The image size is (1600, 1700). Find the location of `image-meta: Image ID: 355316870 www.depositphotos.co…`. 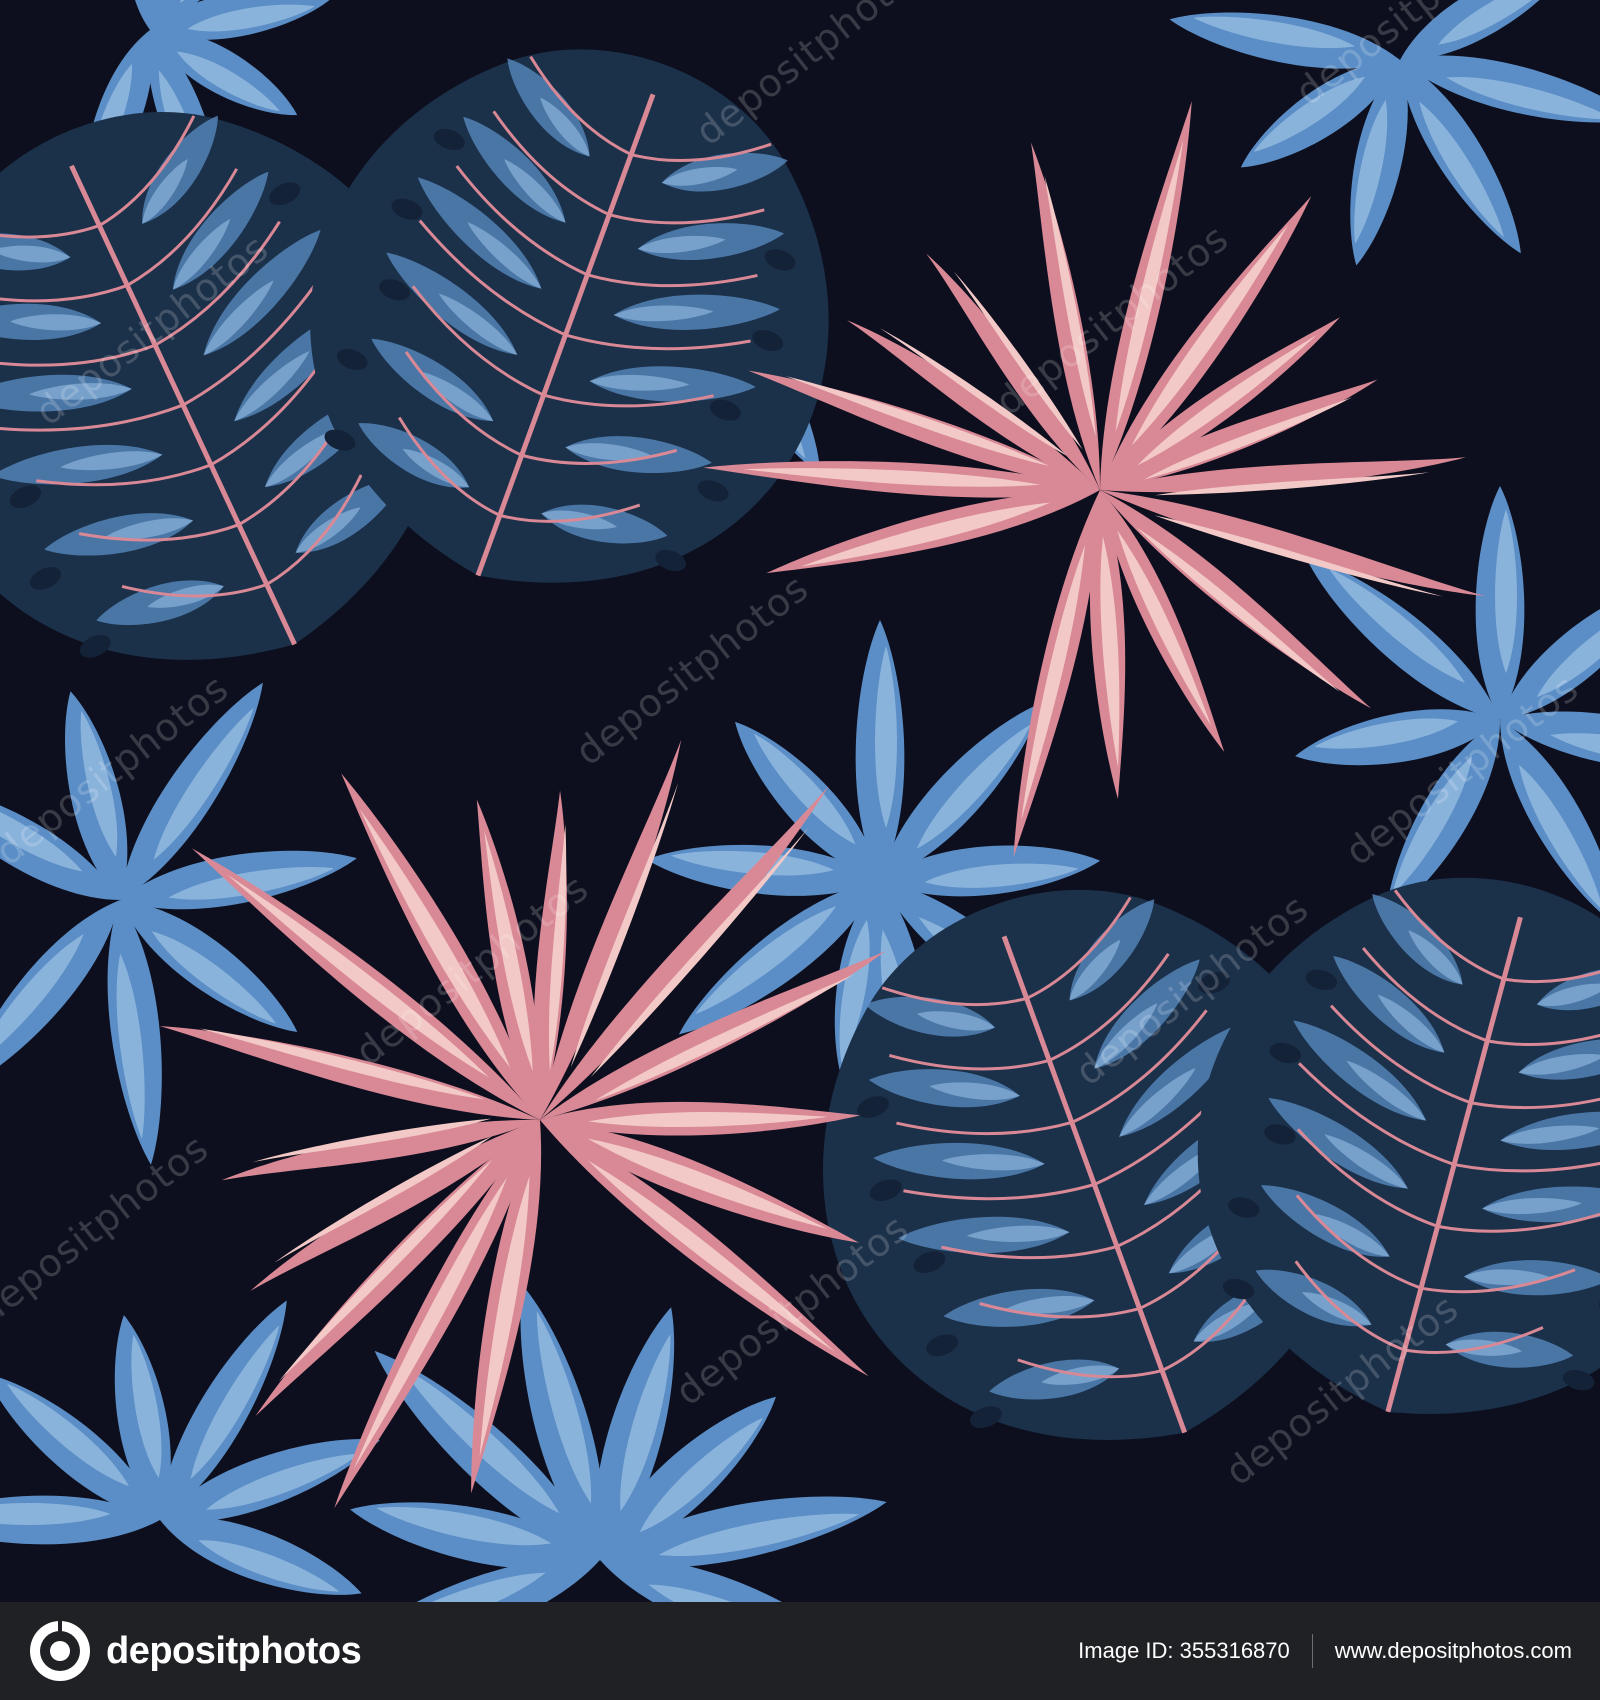

image-meta: Image ID: 355316870 www.depositphotos.co… is located at coordinates (1325, 1651).